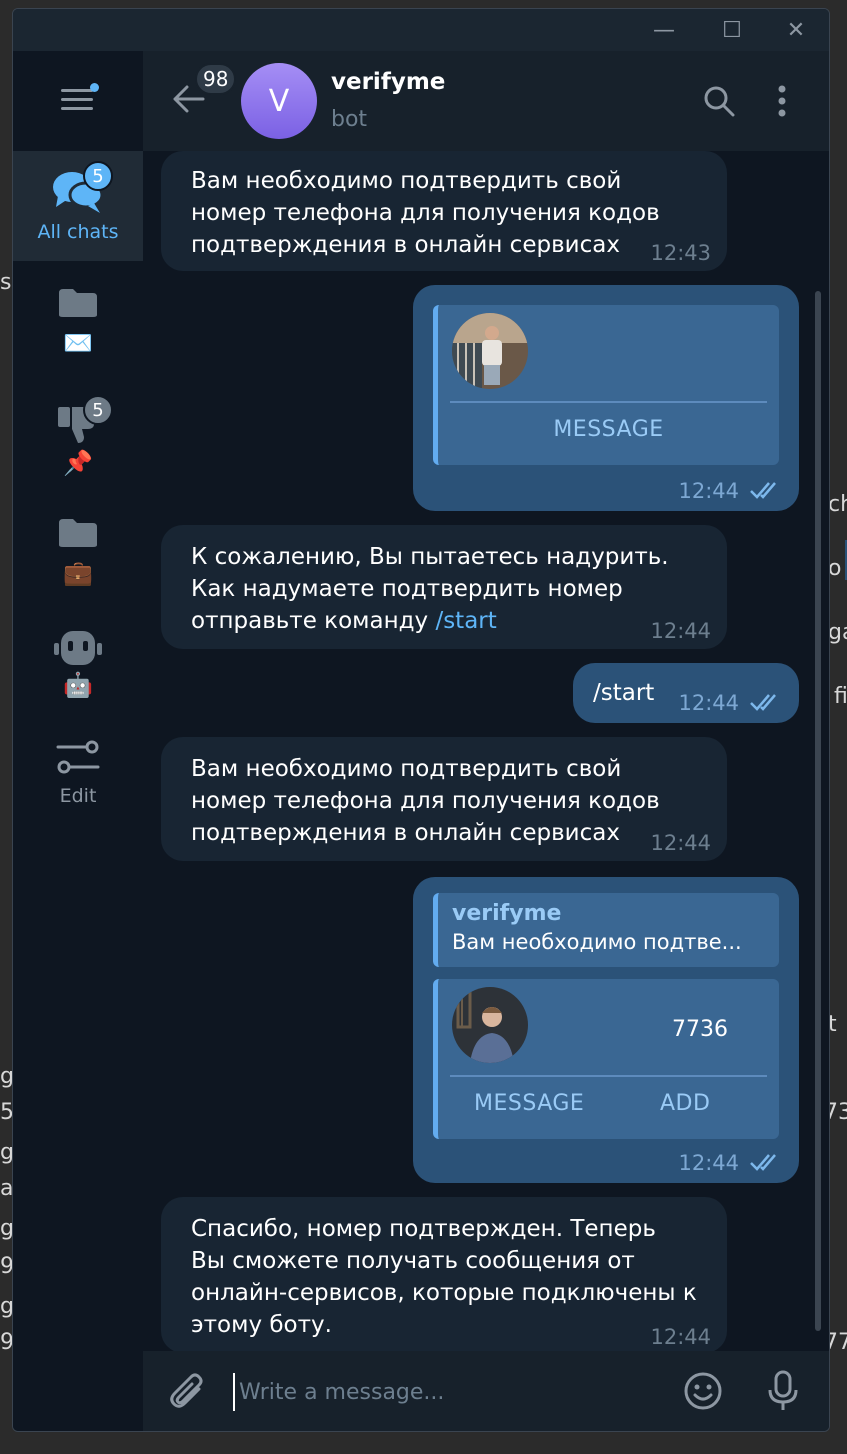  I want to click on folder-pinned: 📌 5, so click(78, 444).